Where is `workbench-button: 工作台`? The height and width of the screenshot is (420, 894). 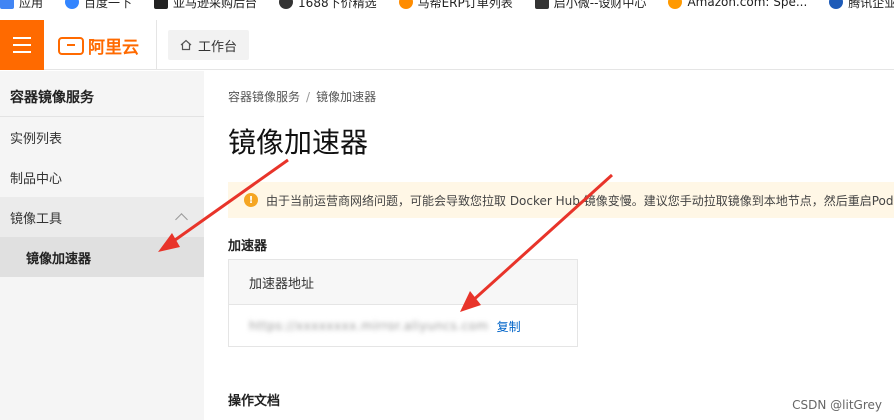
workbench-button: 工作台 is located at coordinates (209, 45).